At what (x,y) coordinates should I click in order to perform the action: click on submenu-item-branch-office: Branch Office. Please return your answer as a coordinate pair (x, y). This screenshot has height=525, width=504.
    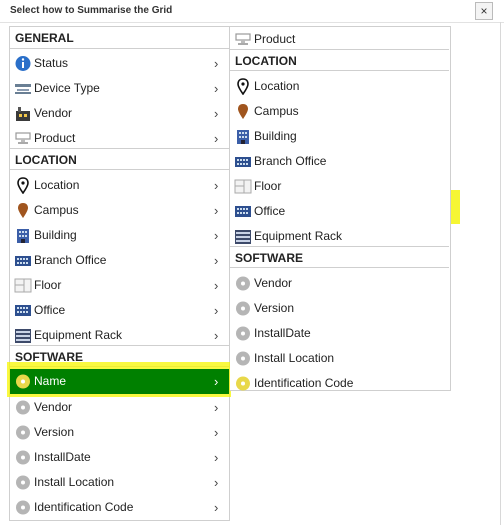
    Looking at the image, I should click on (339, 161).